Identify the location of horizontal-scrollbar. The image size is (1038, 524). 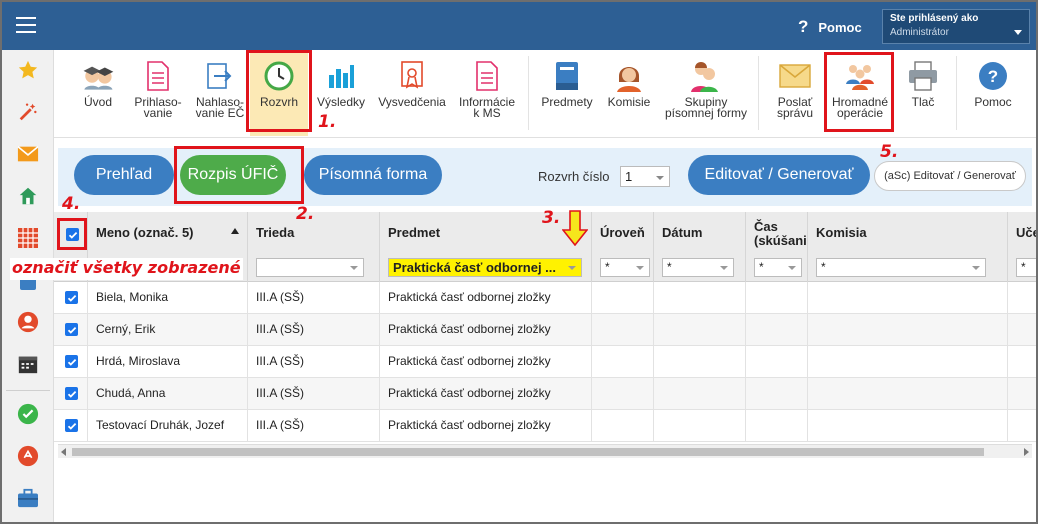
(545, 451).